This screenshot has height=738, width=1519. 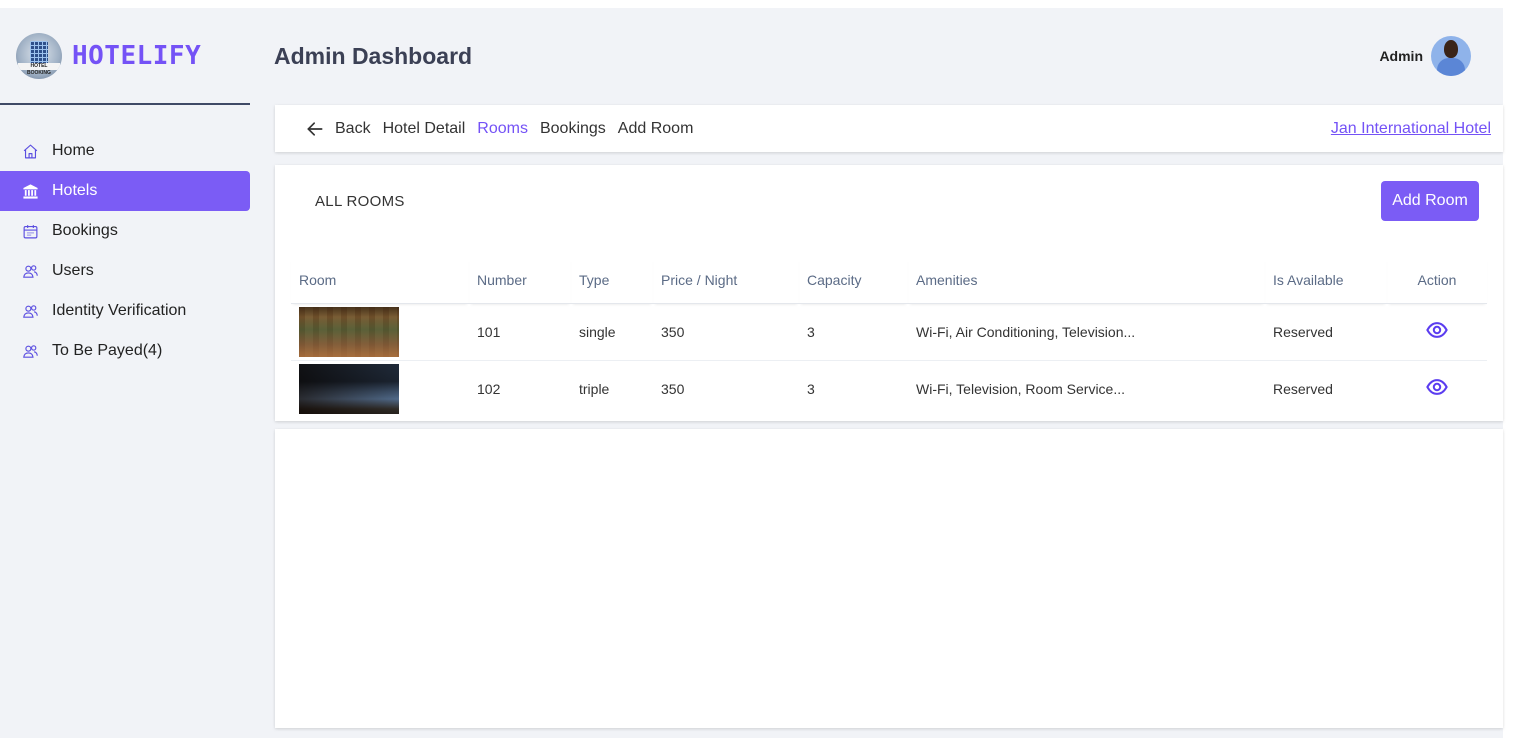 I want to click on tab-hotel-detail: Hotel Detail, so click(x=424, y=129).